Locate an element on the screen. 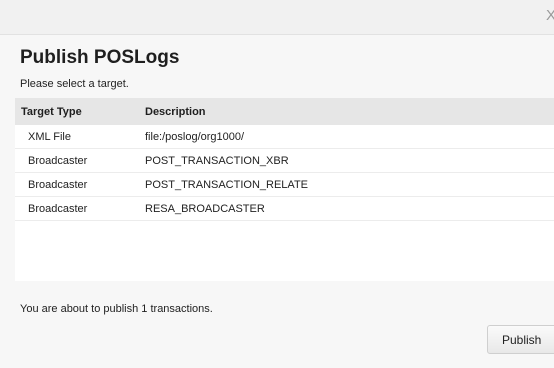 The image size is (554, 368). description-cell: POST_TRANSACTION_XBR is located at coordinates (349, 160).